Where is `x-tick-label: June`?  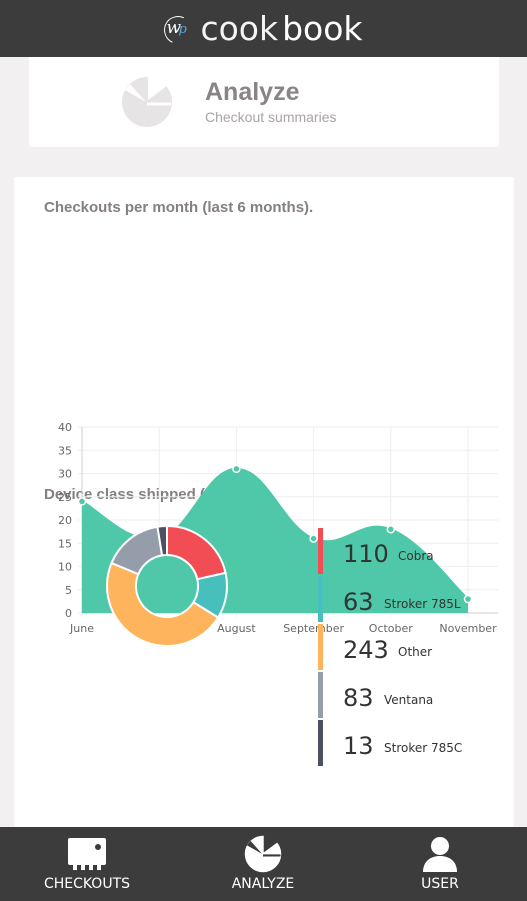 x-tick-label: June is located at coordinates (81, 628).